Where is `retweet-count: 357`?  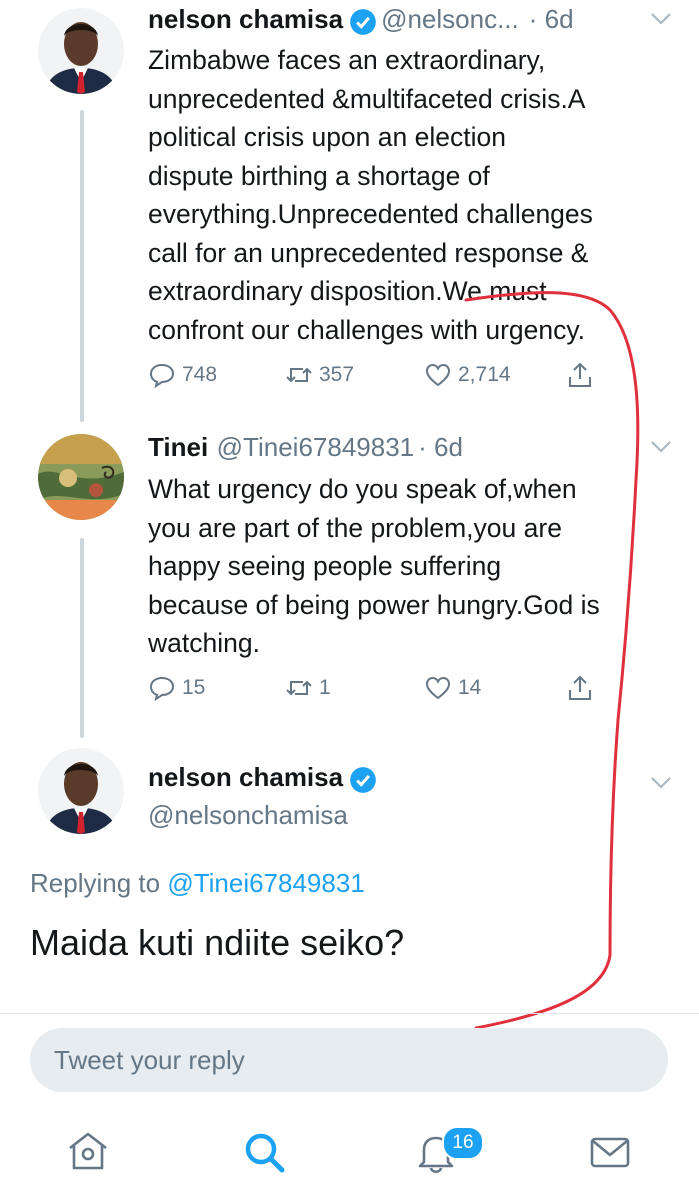 retweet-count: 357 is located at coordinates (337, 374).